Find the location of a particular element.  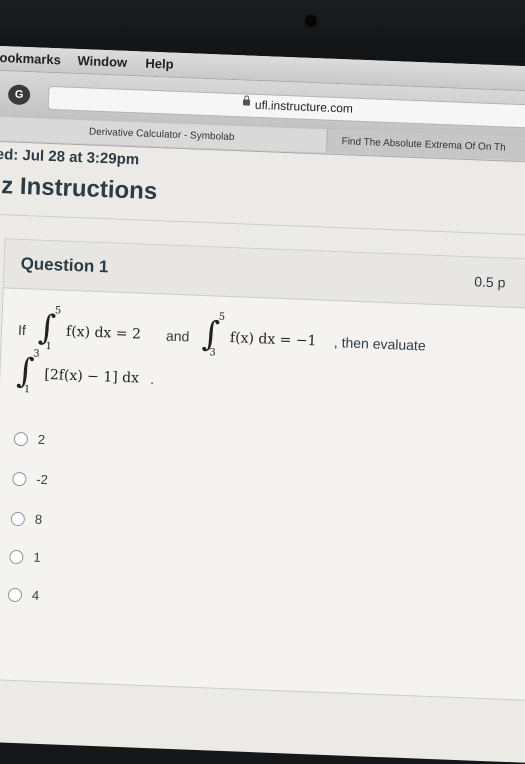

question-title: Question 1 is located at coordinates (64, 265).